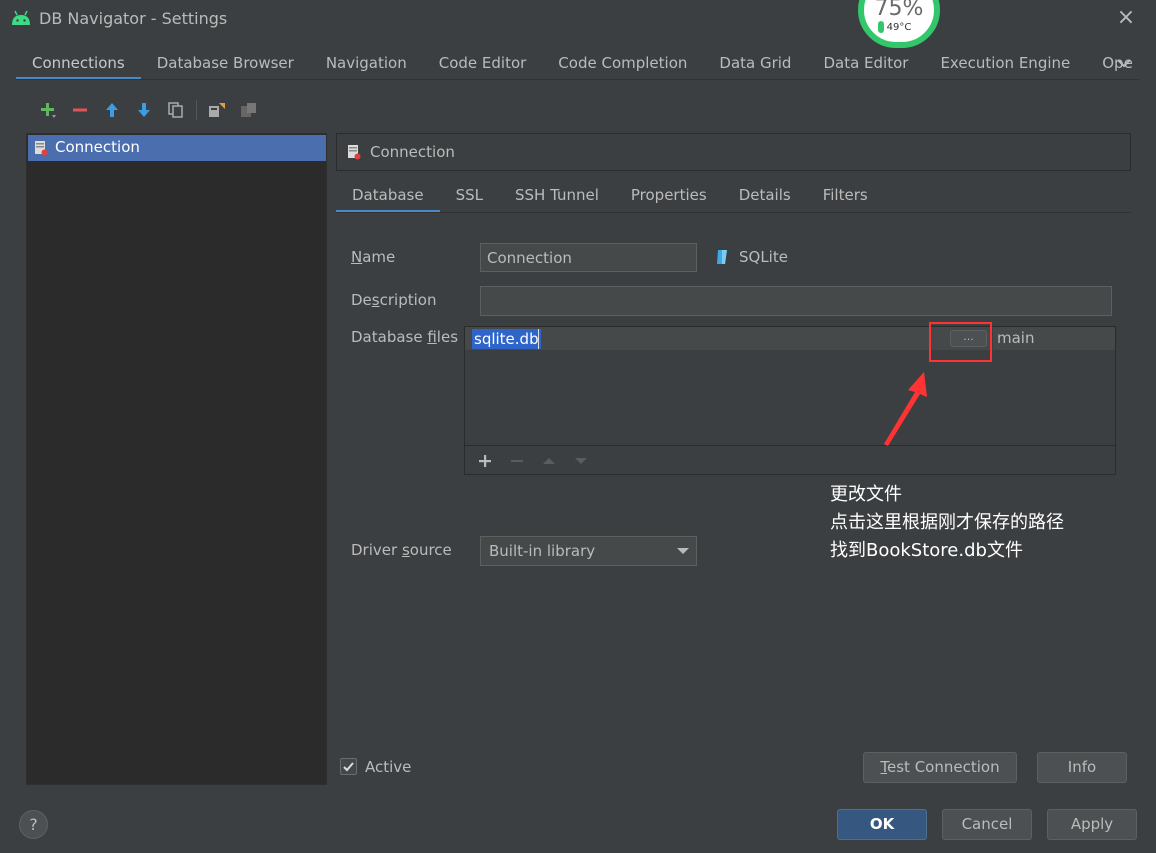  What do you see at coordinates (755, 64) in the screenshot?
I see `tab-data-grid: Data Grid` at bounding box center [755, 64].